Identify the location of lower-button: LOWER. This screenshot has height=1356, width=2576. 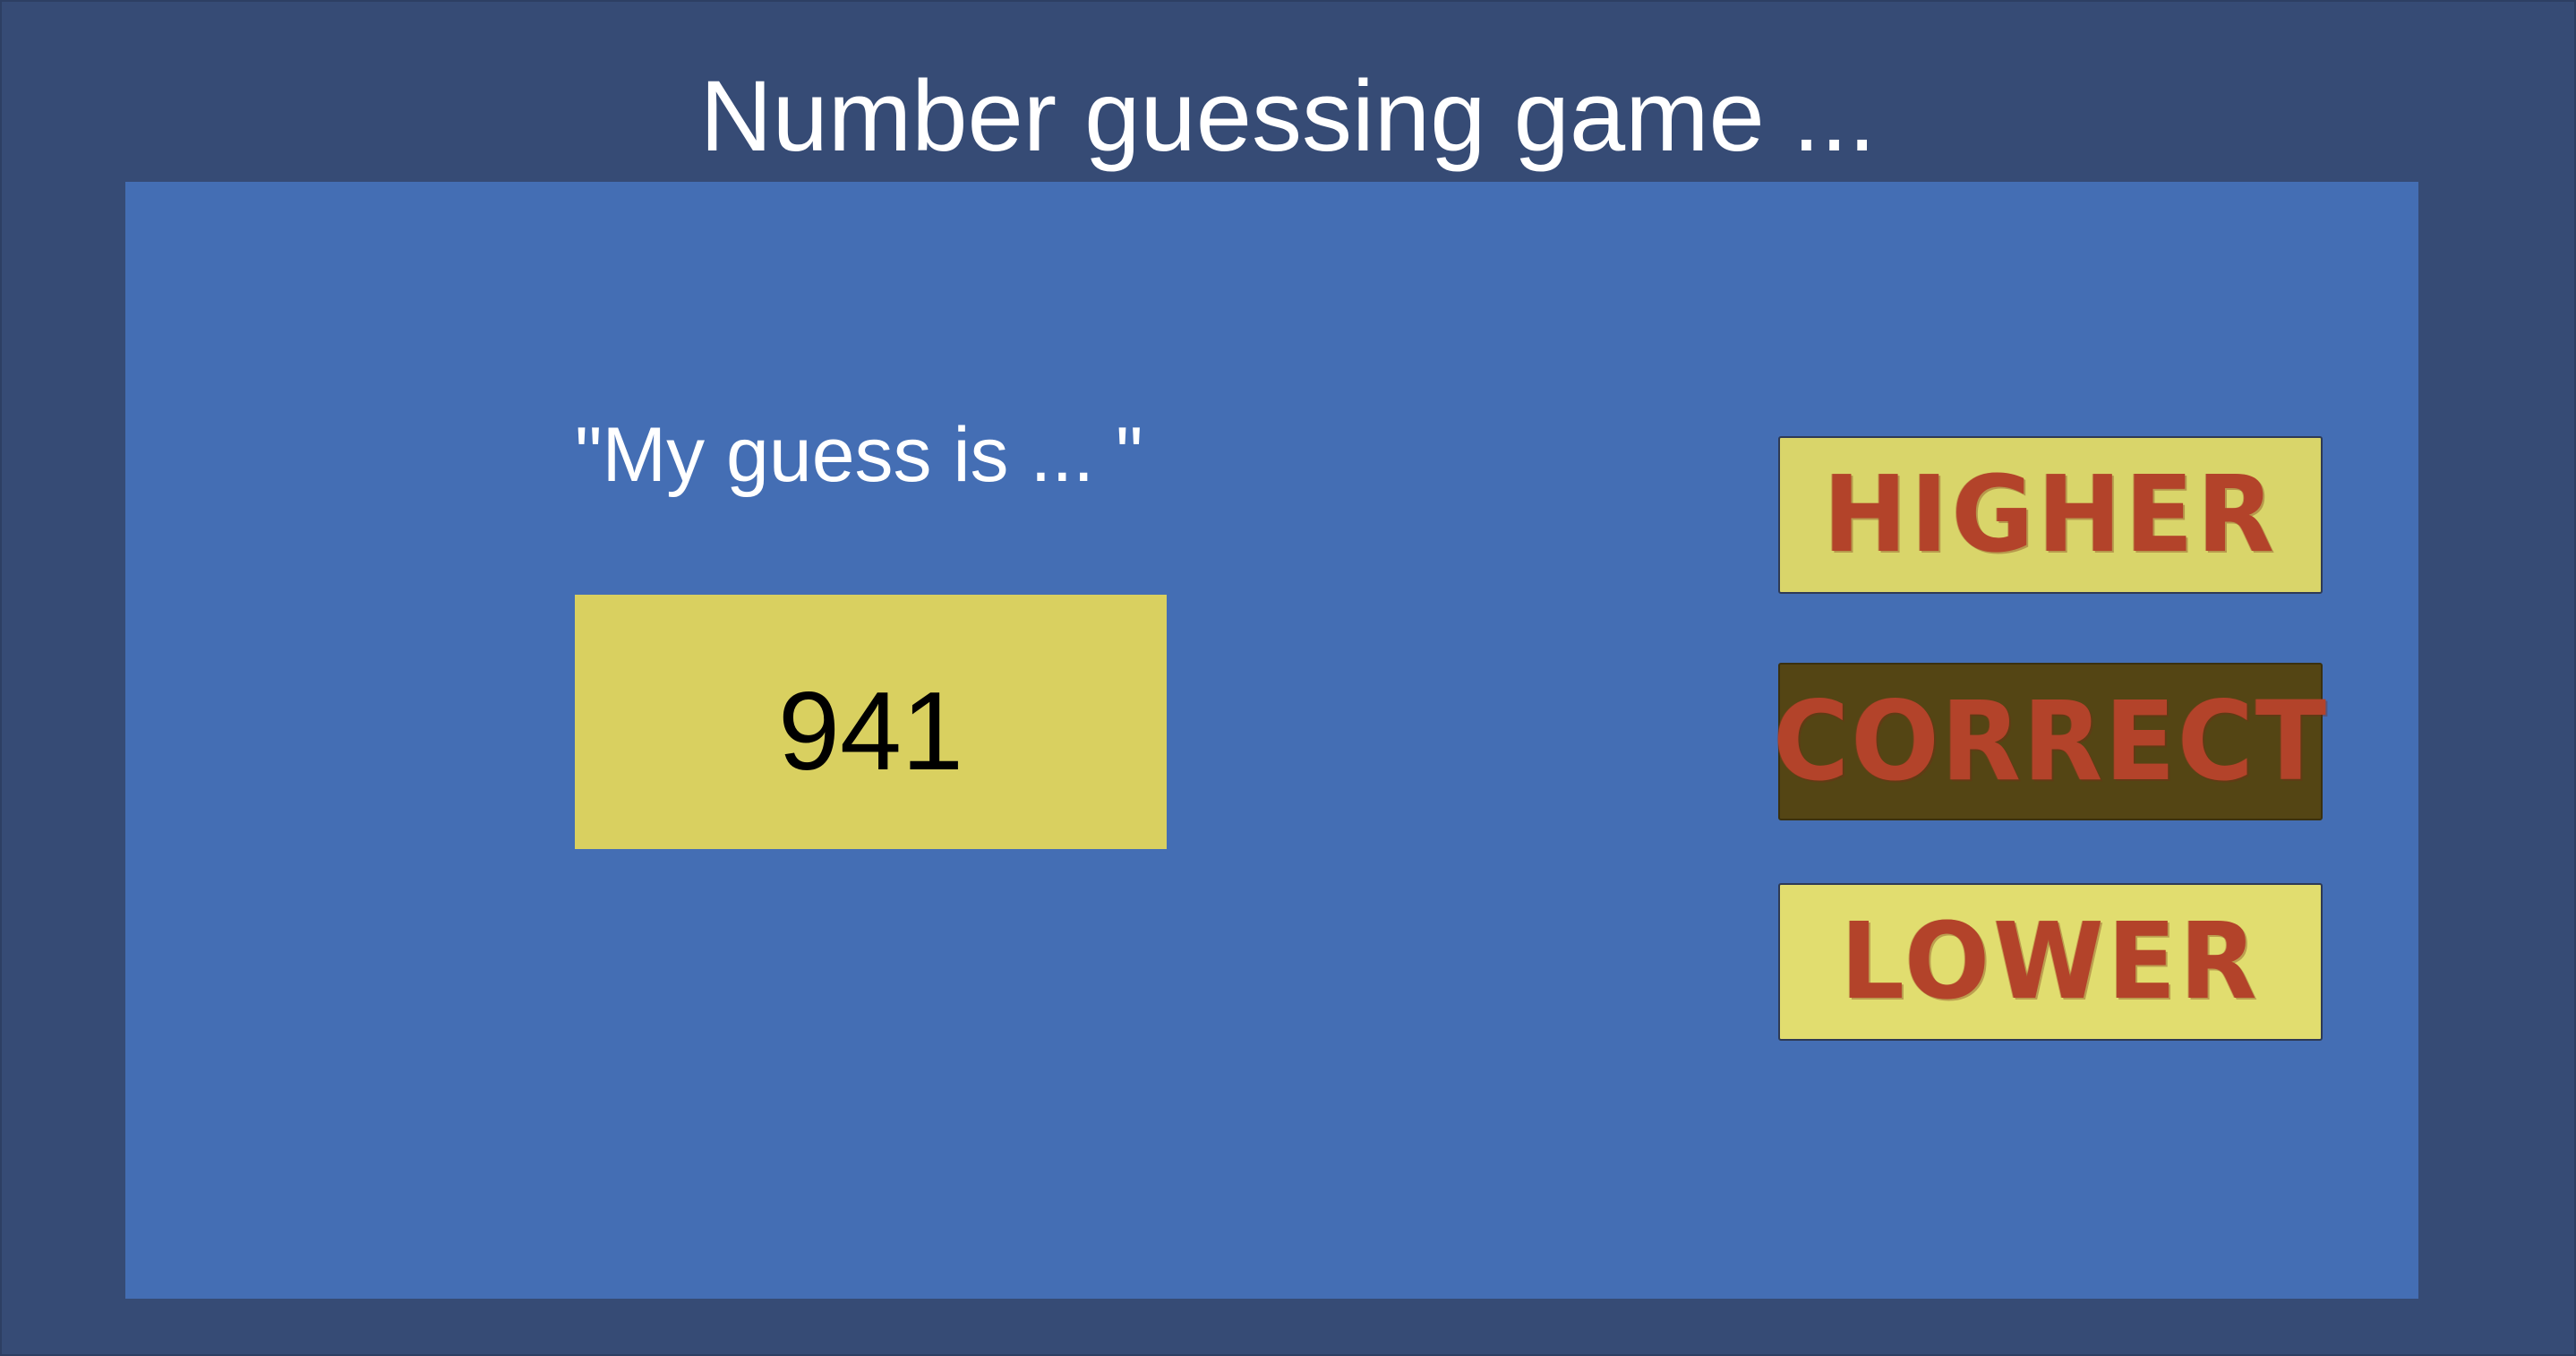
(2050, 962).